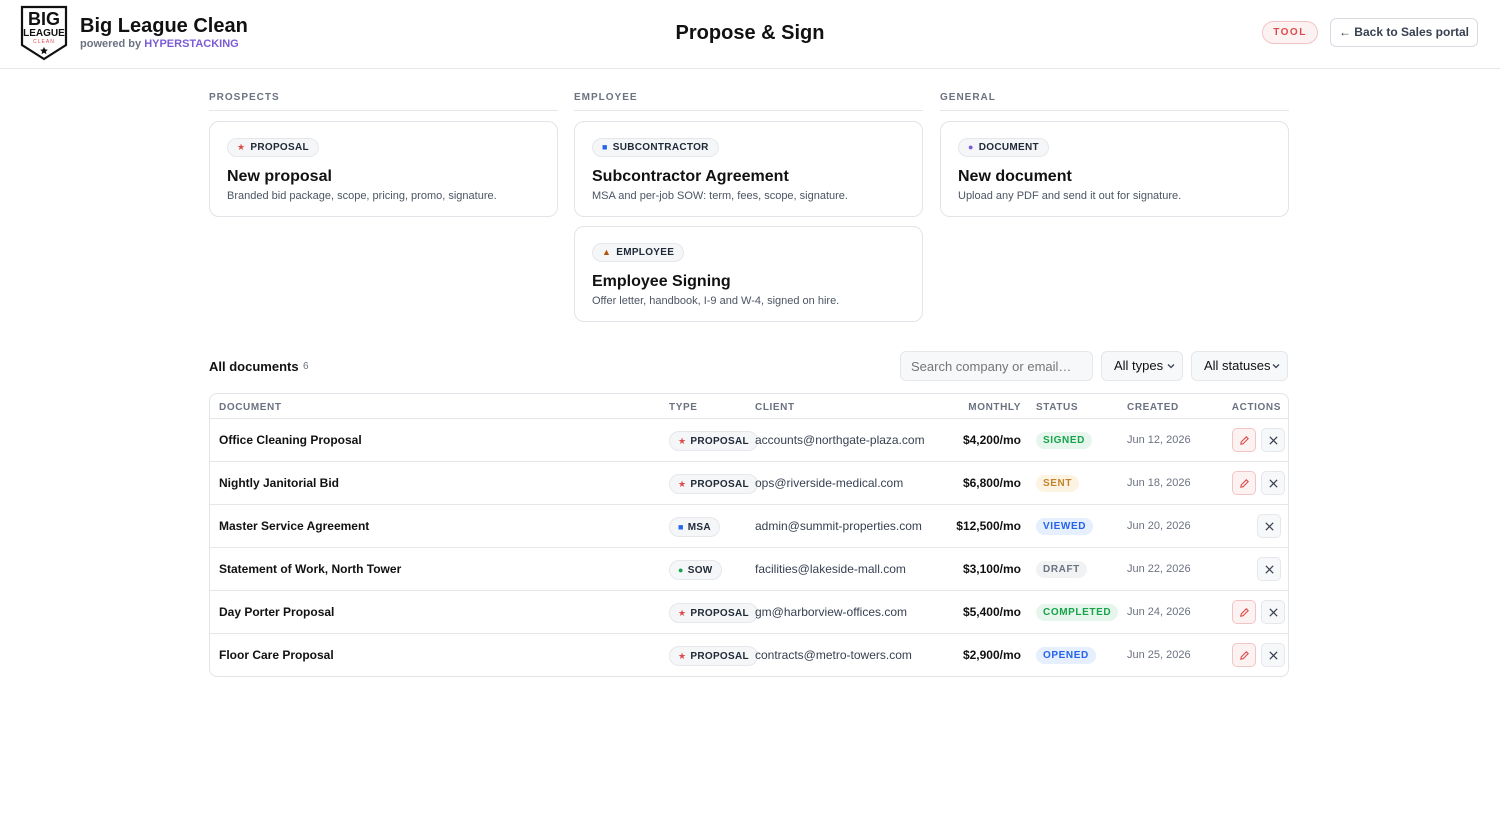  What do you see at coordinates (276, 612) in the screenshot?
I see `document-name: Day Porter Proposal` at bounding box center [276, 612].